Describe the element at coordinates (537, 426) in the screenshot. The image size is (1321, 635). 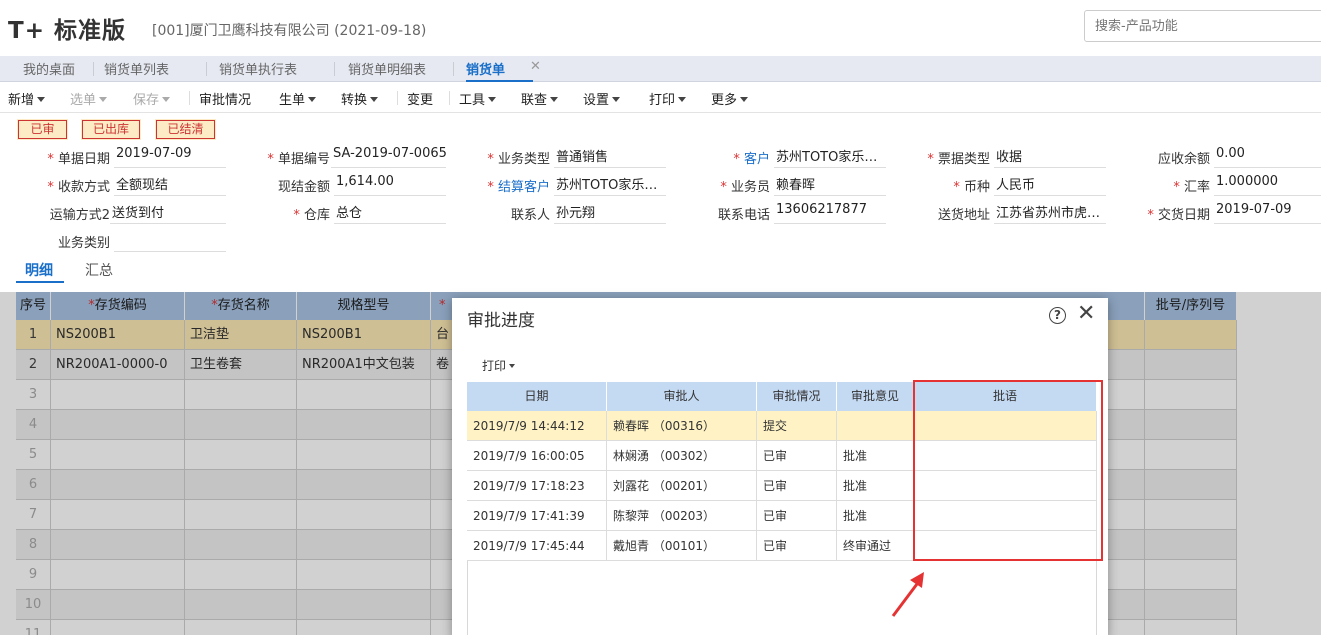
I see `approval-cell-date: 2019/7/9 14:44:12` at that location.